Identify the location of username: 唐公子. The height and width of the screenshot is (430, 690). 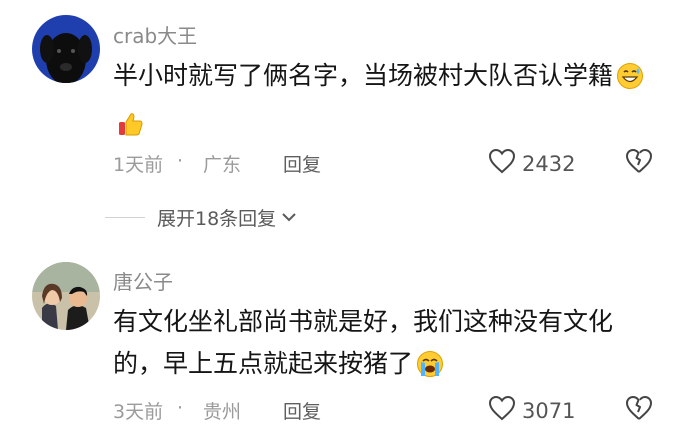
(143, 280).